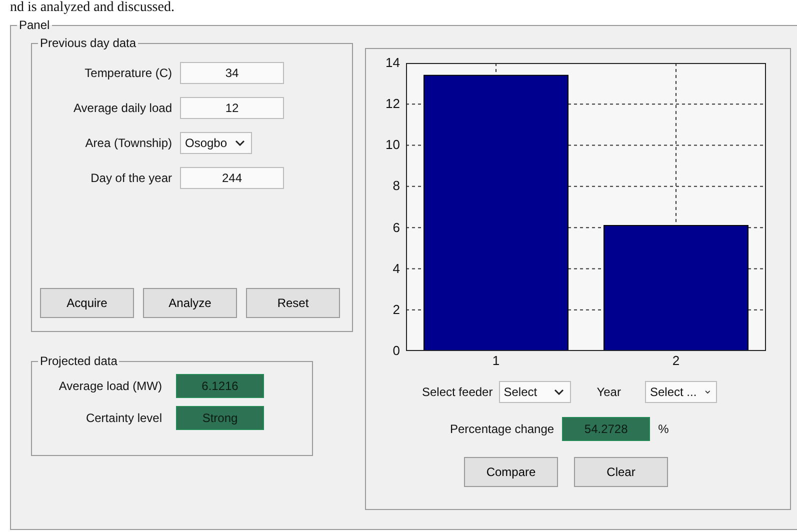 The height and width of the screenshot is (532, 797). What do you see at coordinates (123, 418) in the screenshot?
I see `output-label: Certainty level` at bounding box center [123, 418].